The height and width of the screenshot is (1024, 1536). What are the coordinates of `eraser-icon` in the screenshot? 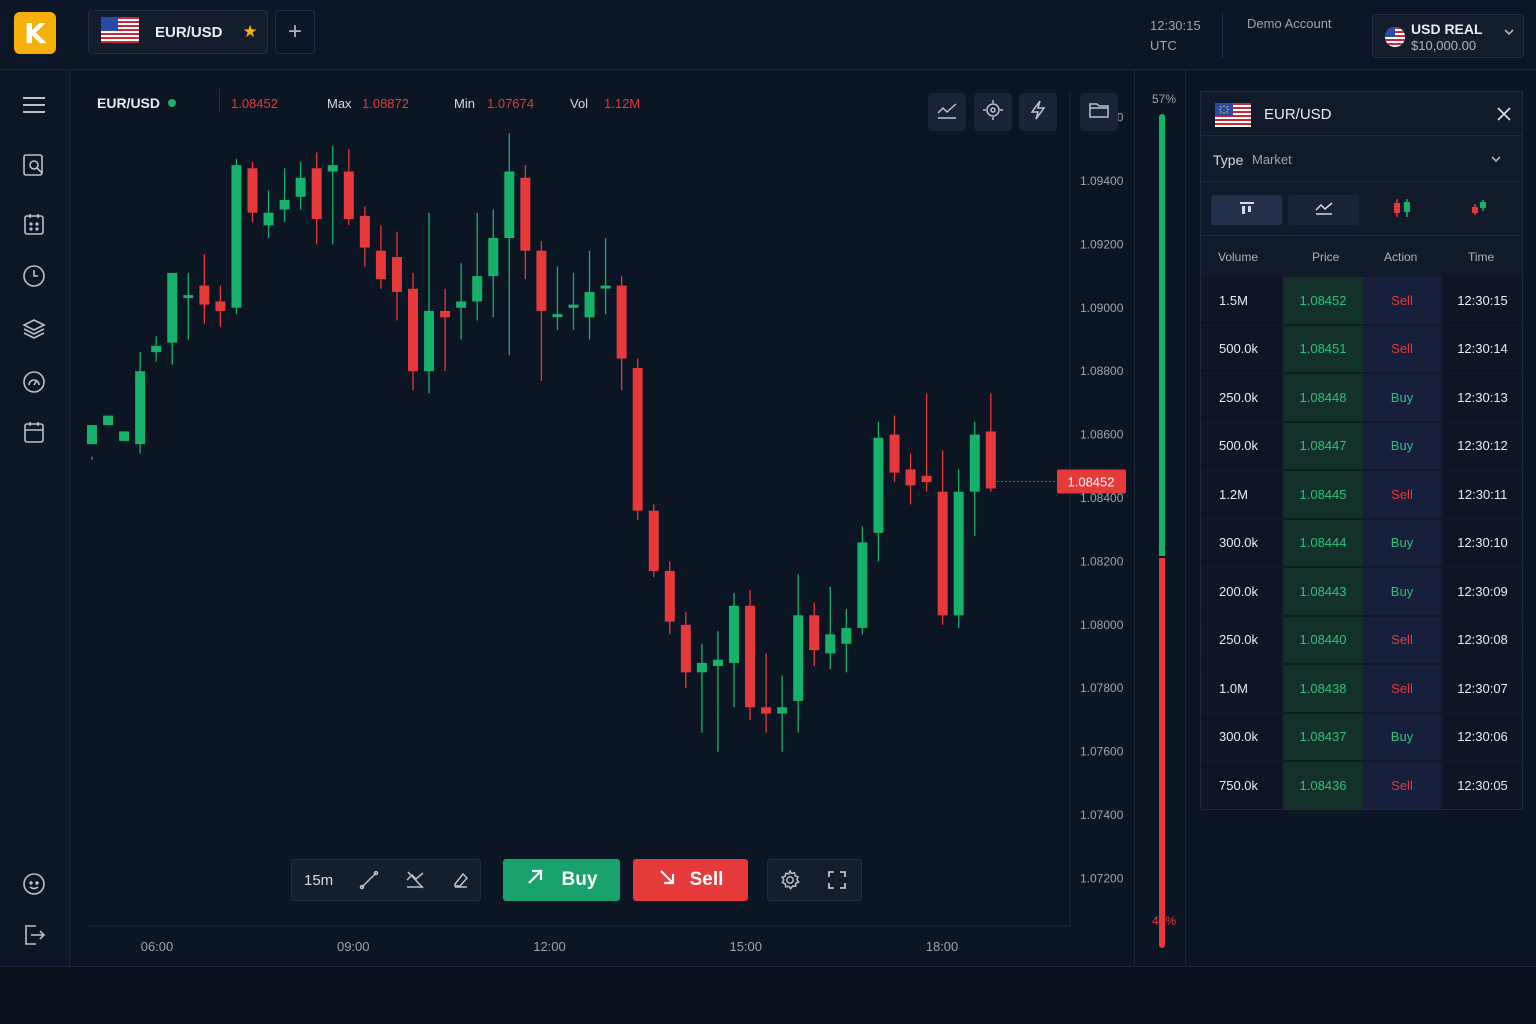 It's located at (461, 882).